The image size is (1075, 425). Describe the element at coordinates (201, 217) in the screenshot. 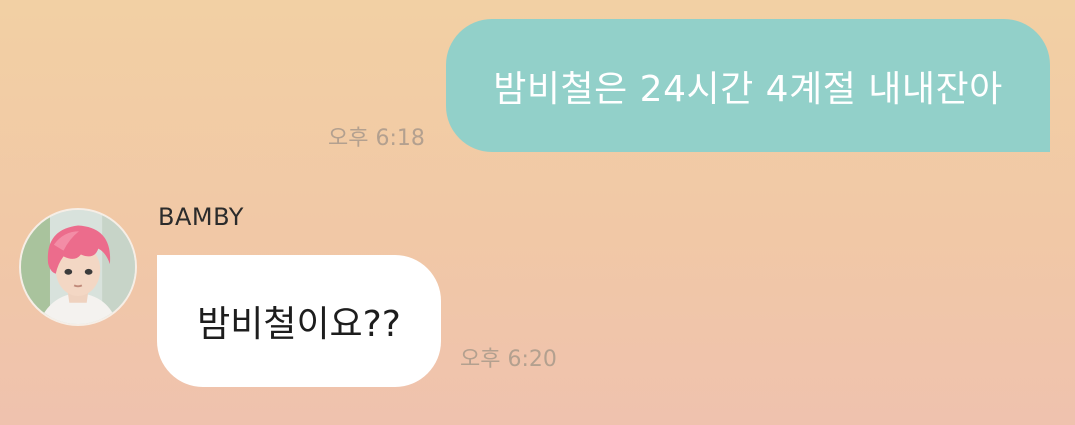

I see `sender-name: BAMBY` at that location.